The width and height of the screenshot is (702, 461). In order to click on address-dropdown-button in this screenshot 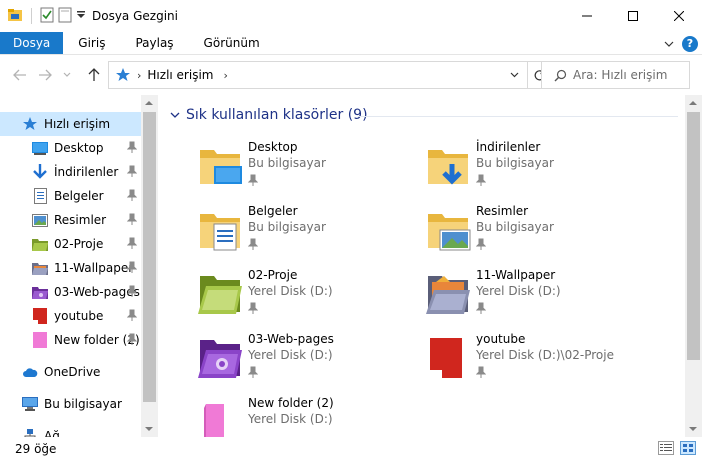, I will do `click(514, 75)`.